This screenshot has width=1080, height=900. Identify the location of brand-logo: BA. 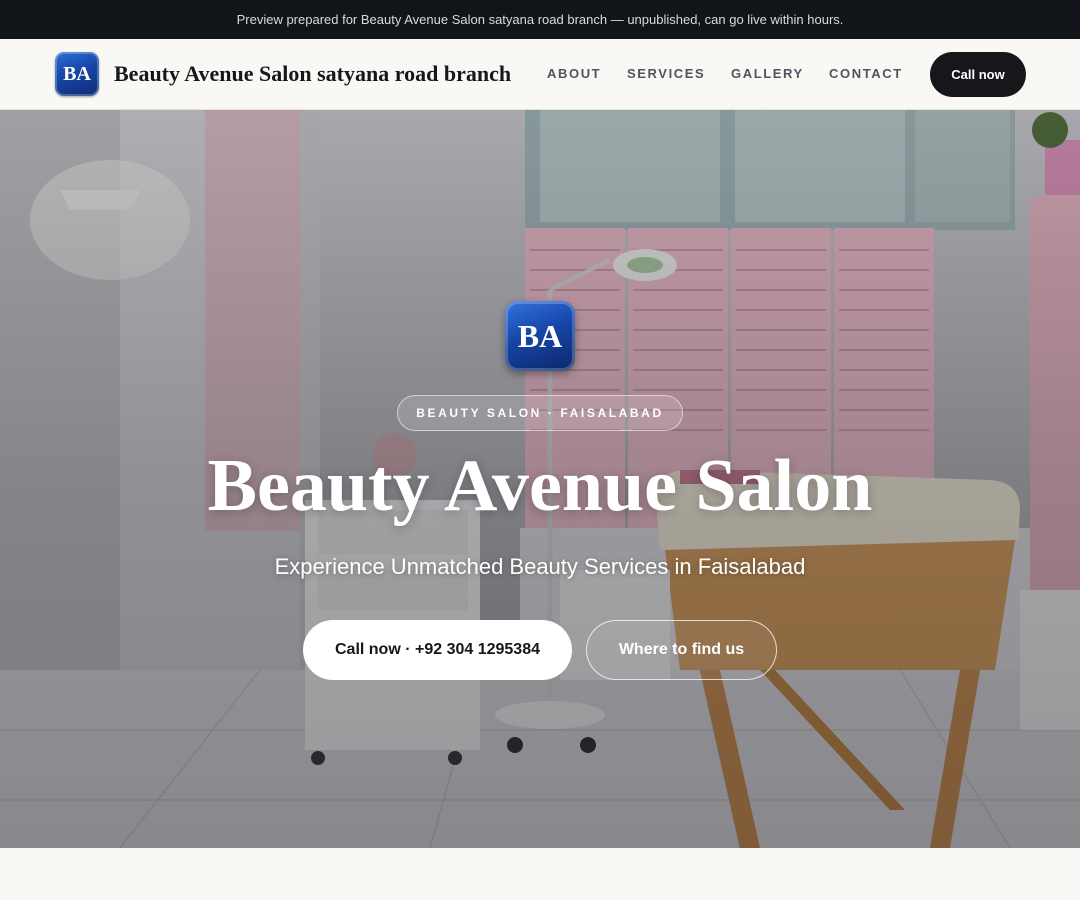
(77, 74).